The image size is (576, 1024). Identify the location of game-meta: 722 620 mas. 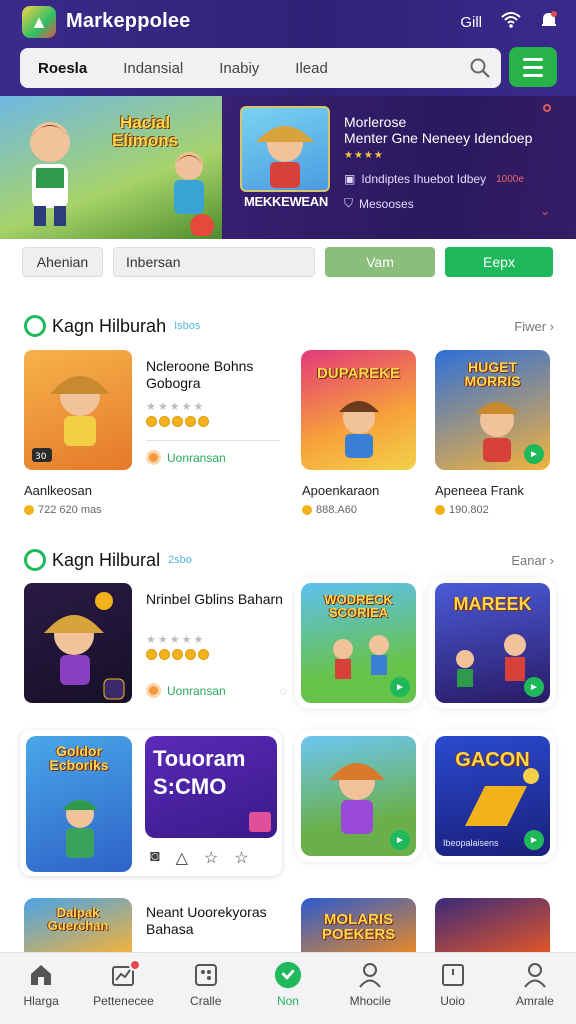
(63, 510).